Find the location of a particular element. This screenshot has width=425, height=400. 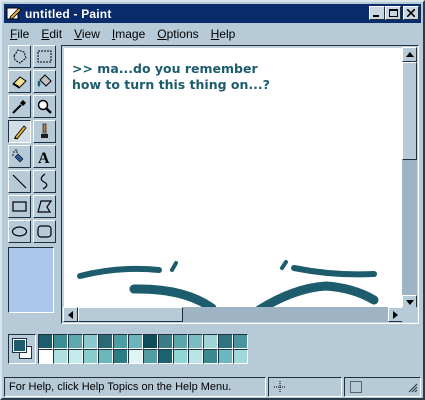

rectangle-tool is located at coordinates (19, 206).